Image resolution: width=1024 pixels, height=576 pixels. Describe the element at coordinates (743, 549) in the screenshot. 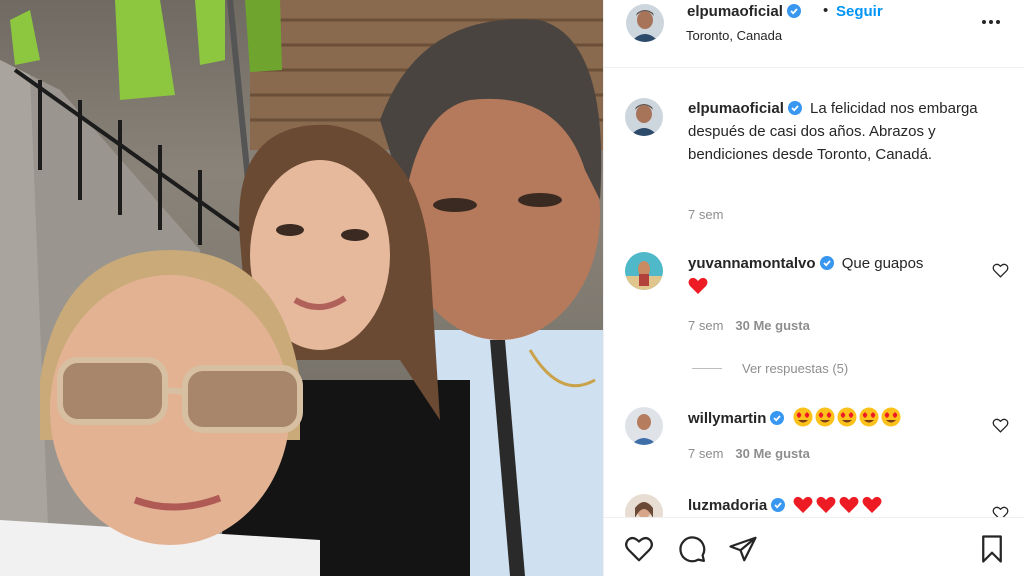

I see `share-icon` at that location.